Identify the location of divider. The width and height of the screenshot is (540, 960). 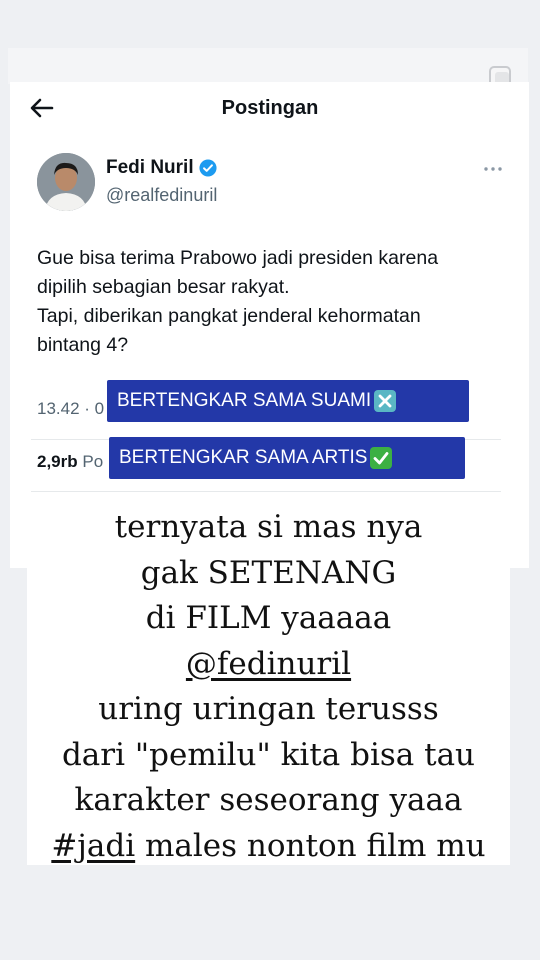
(266, 491).